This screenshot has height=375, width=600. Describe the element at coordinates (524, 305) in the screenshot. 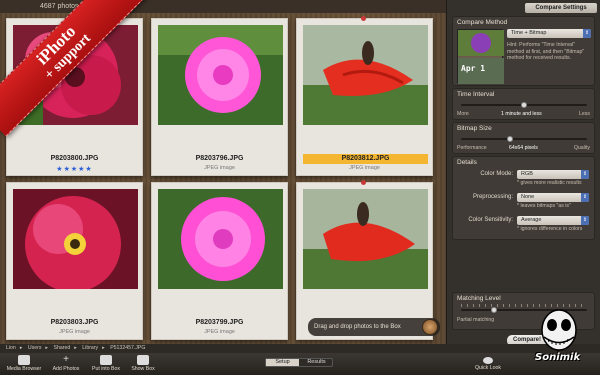

I see `matching-level-ticks` at that location.